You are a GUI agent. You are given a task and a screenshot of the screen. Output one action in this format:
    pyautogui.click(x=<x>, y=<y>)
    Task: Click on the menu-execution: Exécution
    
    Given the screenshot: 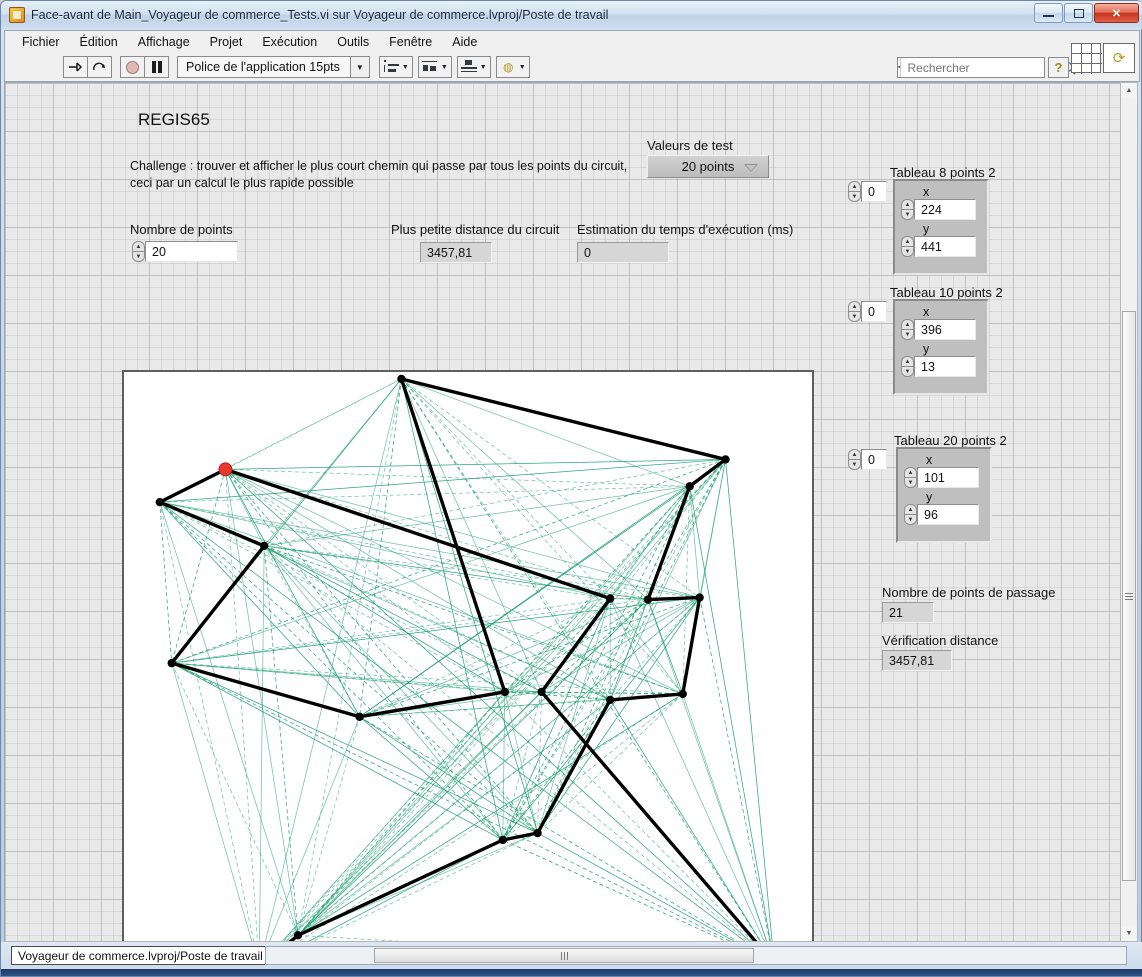 What is the action you would take?
    pyautogui.click(x=289, y=42)
    